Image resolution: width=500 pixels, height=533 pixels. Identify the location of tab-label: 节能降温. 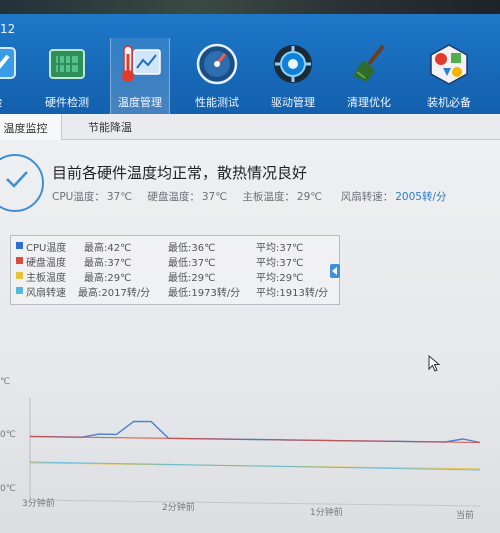
(110, 127).